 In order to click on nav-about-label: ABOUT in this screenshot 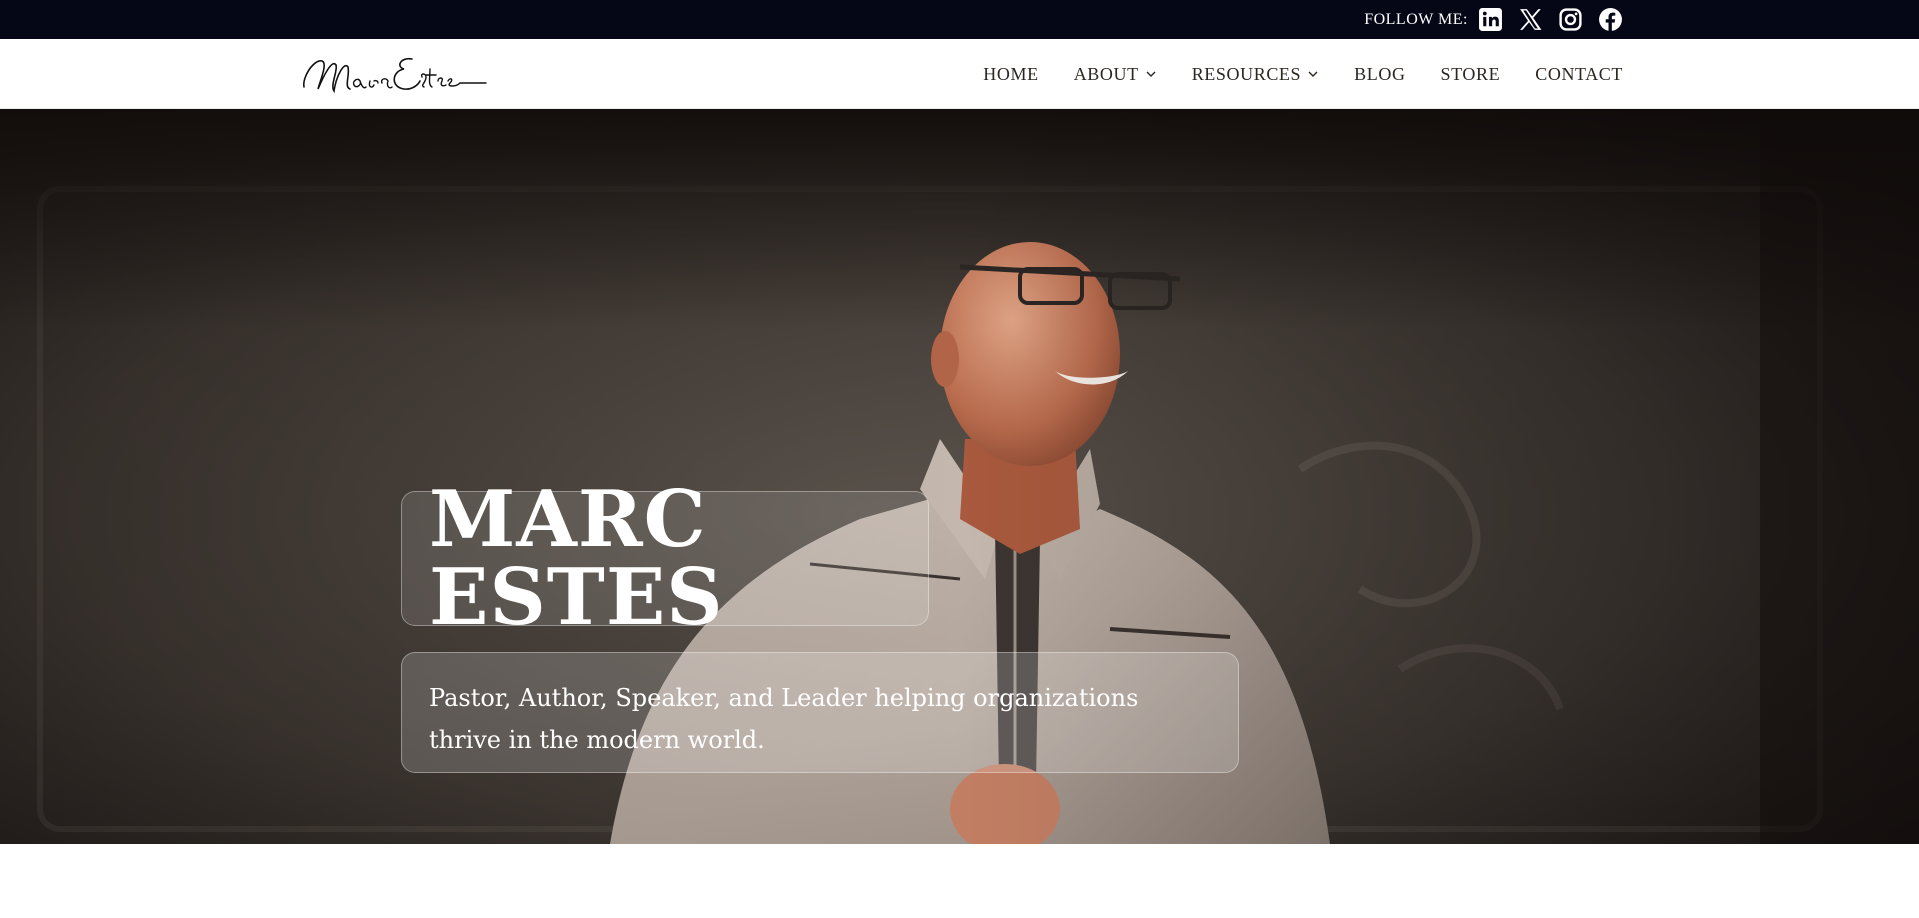, I will do `click(1106, 73)`.